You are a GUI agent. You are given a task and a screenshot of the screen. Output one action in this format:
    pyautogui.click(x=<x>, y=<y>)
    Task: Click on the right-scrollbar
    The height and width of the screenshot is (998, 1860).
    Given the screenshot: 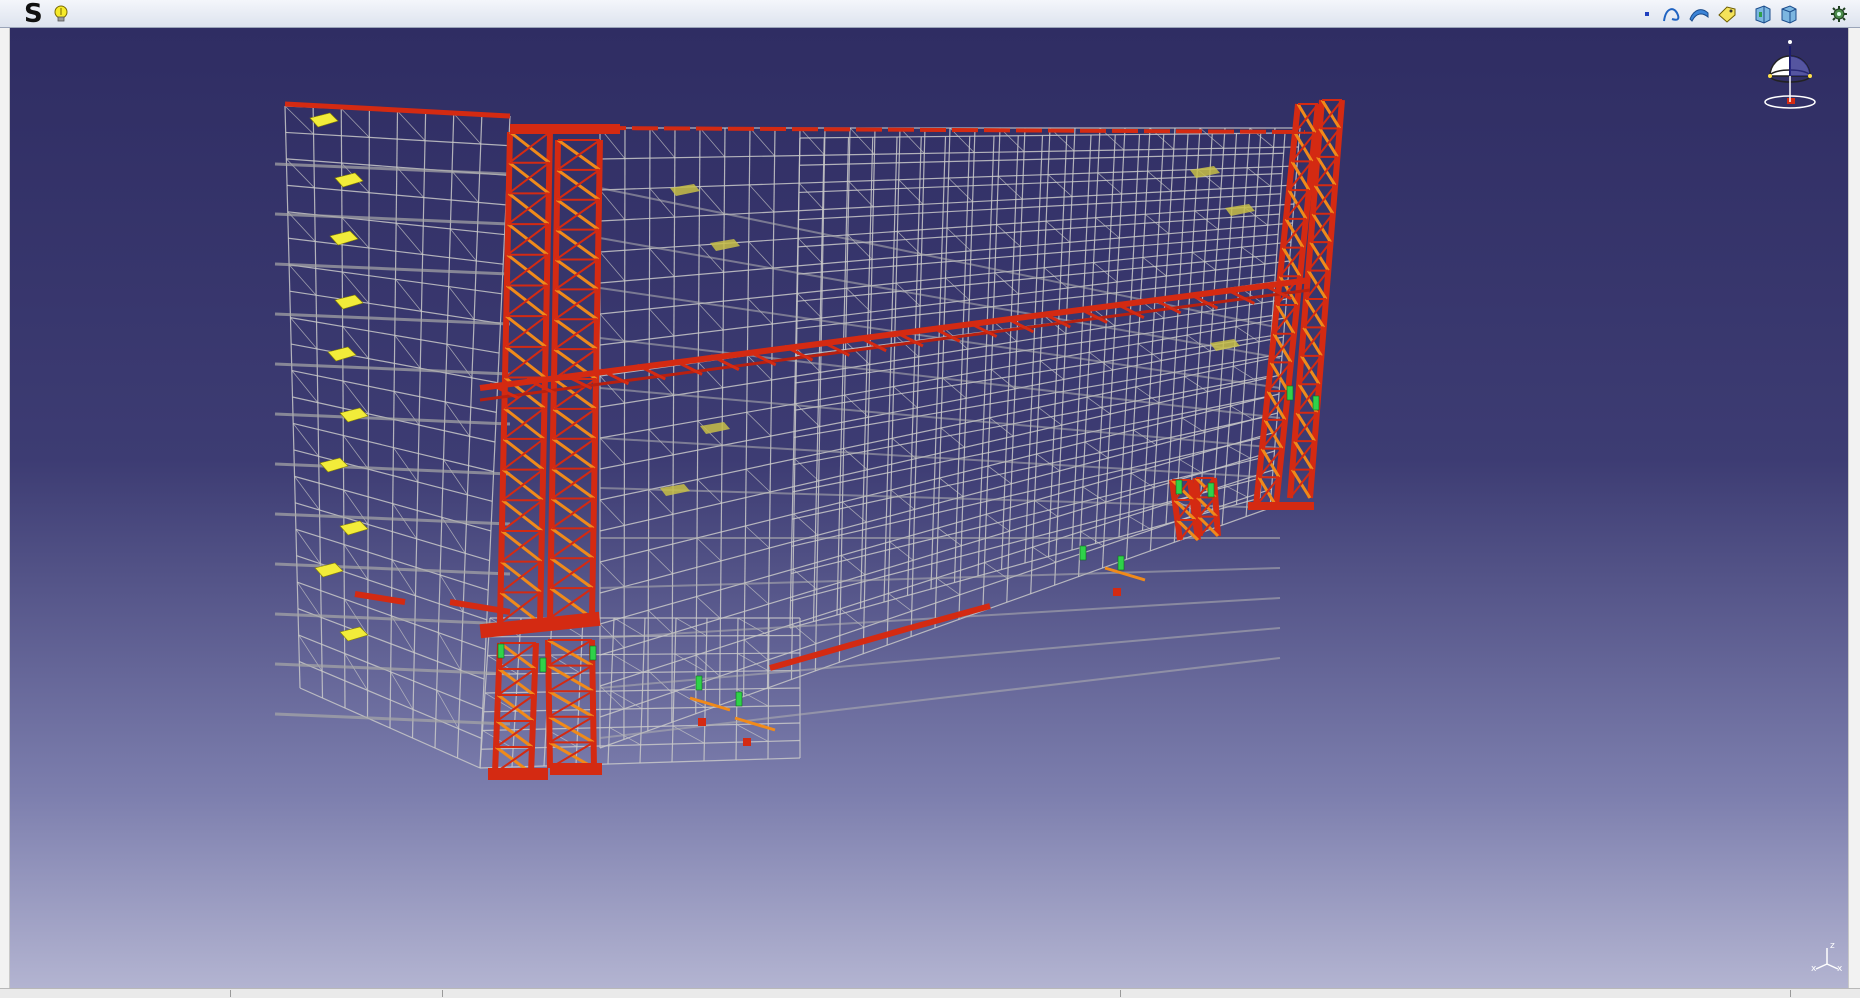 What is the action you would take?
    pyautogui.click(x=1854, y=508)
    